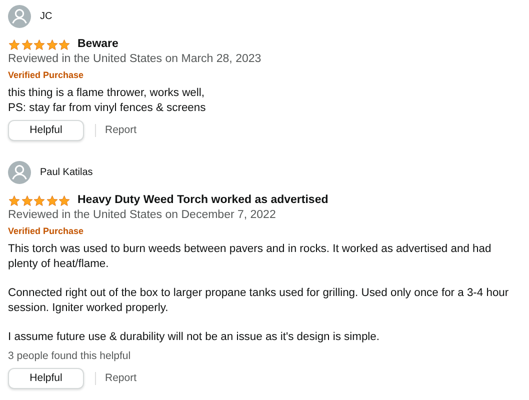  Describe the element at coordinates (142, 215) in the screenshot. I see `review-date: Reviewed in the United States on December 7, 2022` at that location.